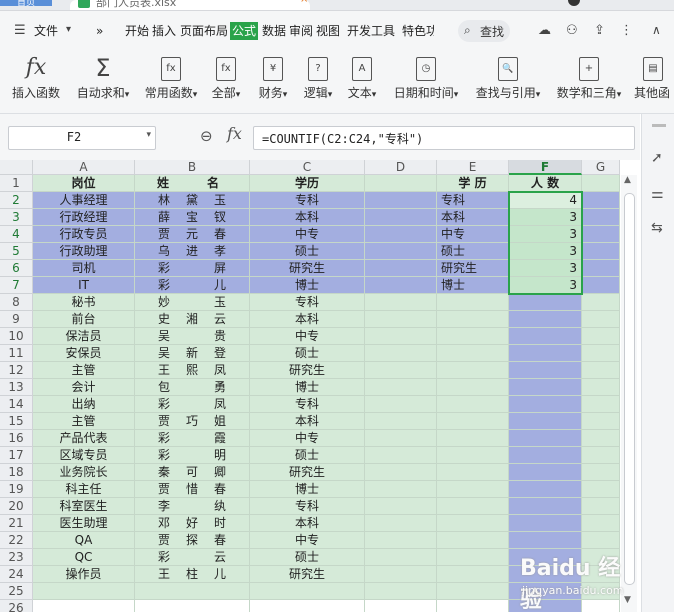 The width and height of the screenshot is (674, 612). Describe the element at coordinates (16, 370) in the screenshot. I see `row-header-12: 12` at that location.